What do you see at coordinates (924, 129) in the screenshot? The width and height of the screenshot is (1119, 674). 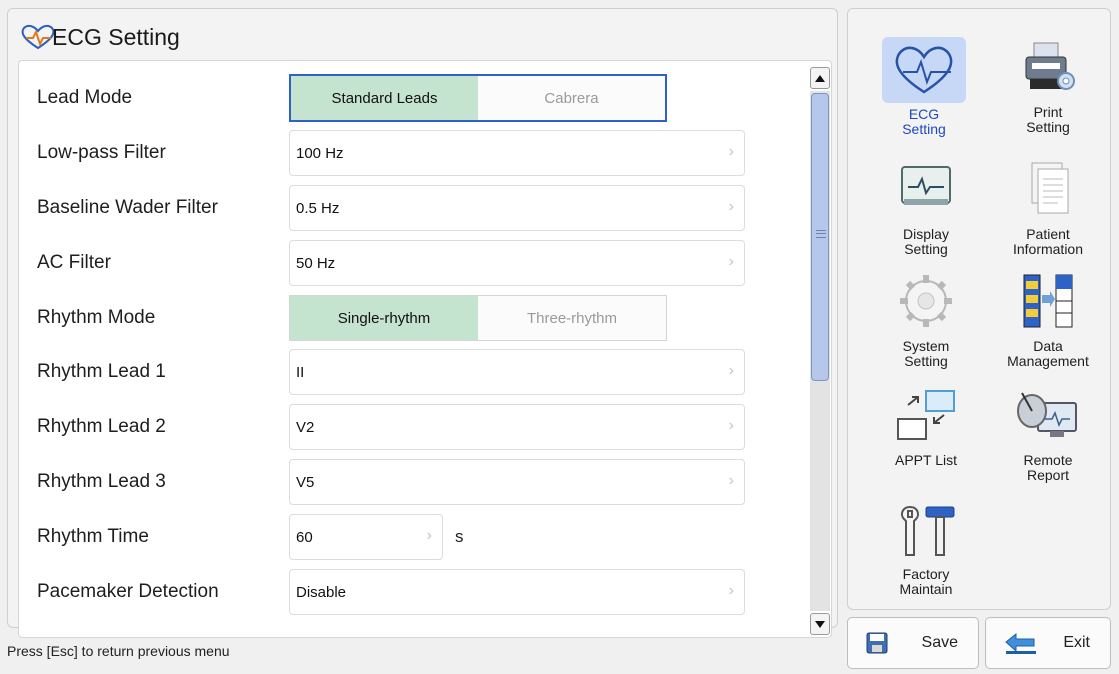 I see `menu-ecg-line2: Setting` at bounding box center [924, 129].